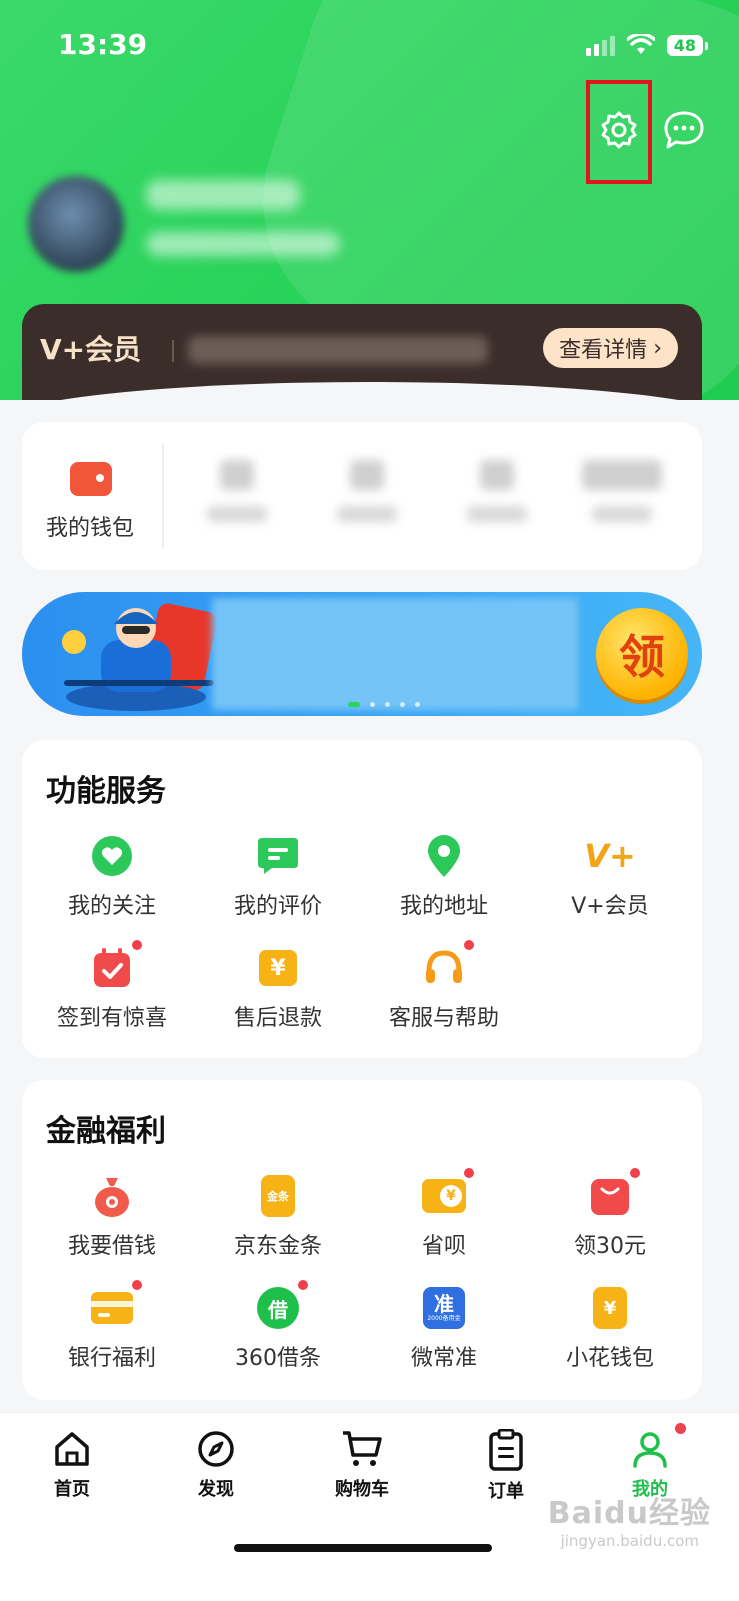 The height and width of the screenshot is (1601, 739). I want to click on wallet-divider, so click(167, 496).